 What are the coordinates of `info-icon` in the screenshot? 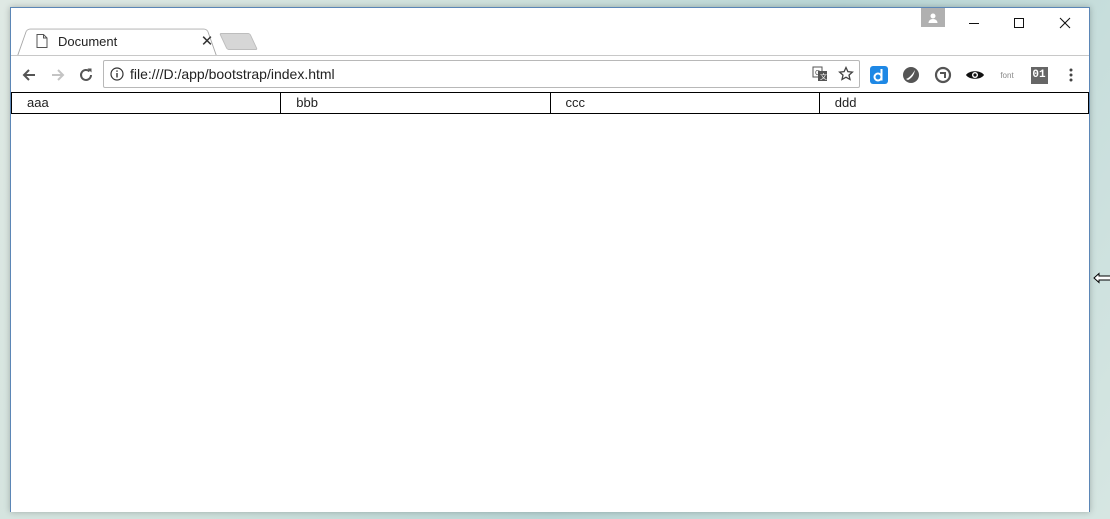 It's located at (117, 74).